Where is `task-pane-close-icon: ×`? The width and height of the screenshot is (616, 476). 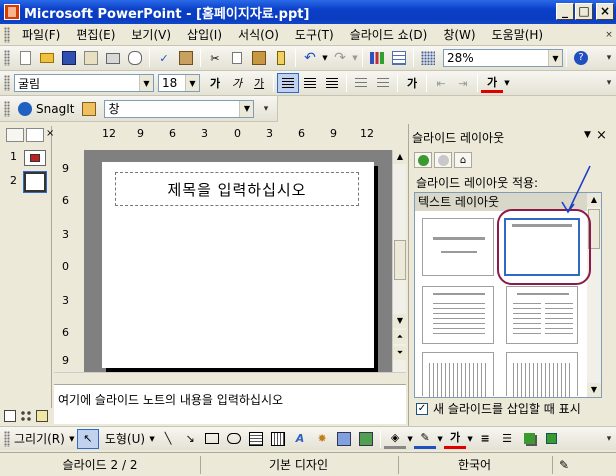
task-pane-close-icon: × is located at coordinates (601, 135).